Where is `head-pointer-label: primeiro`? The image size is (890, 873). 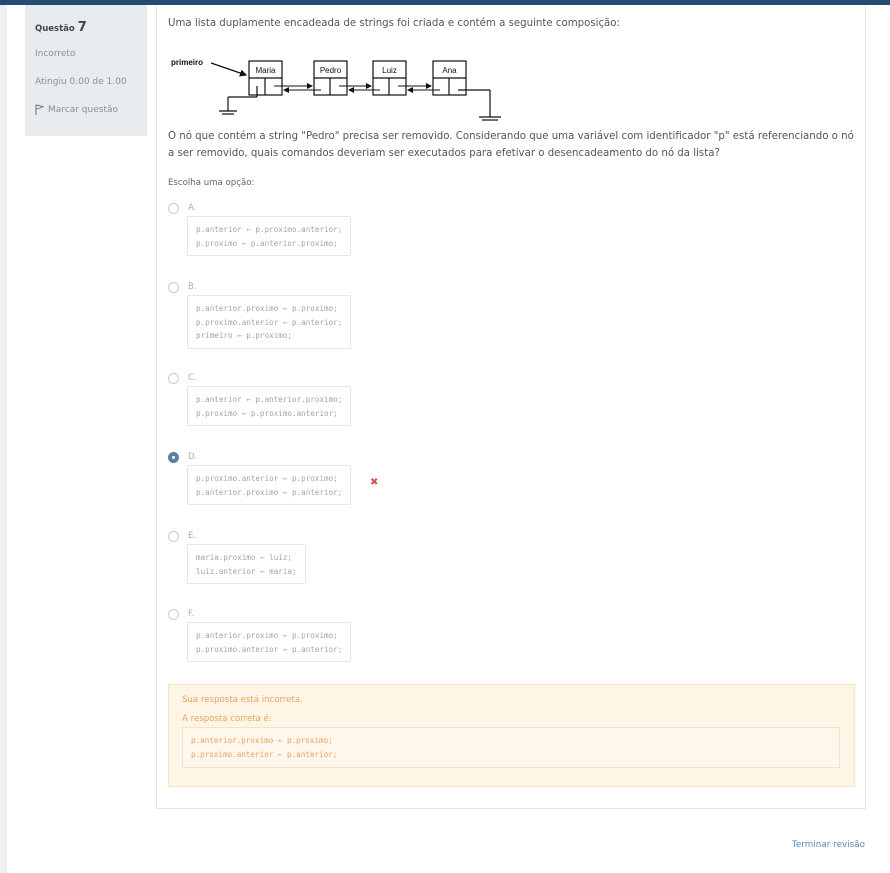 head-pointer-label: primeiro is located at coordinates (187, 62).